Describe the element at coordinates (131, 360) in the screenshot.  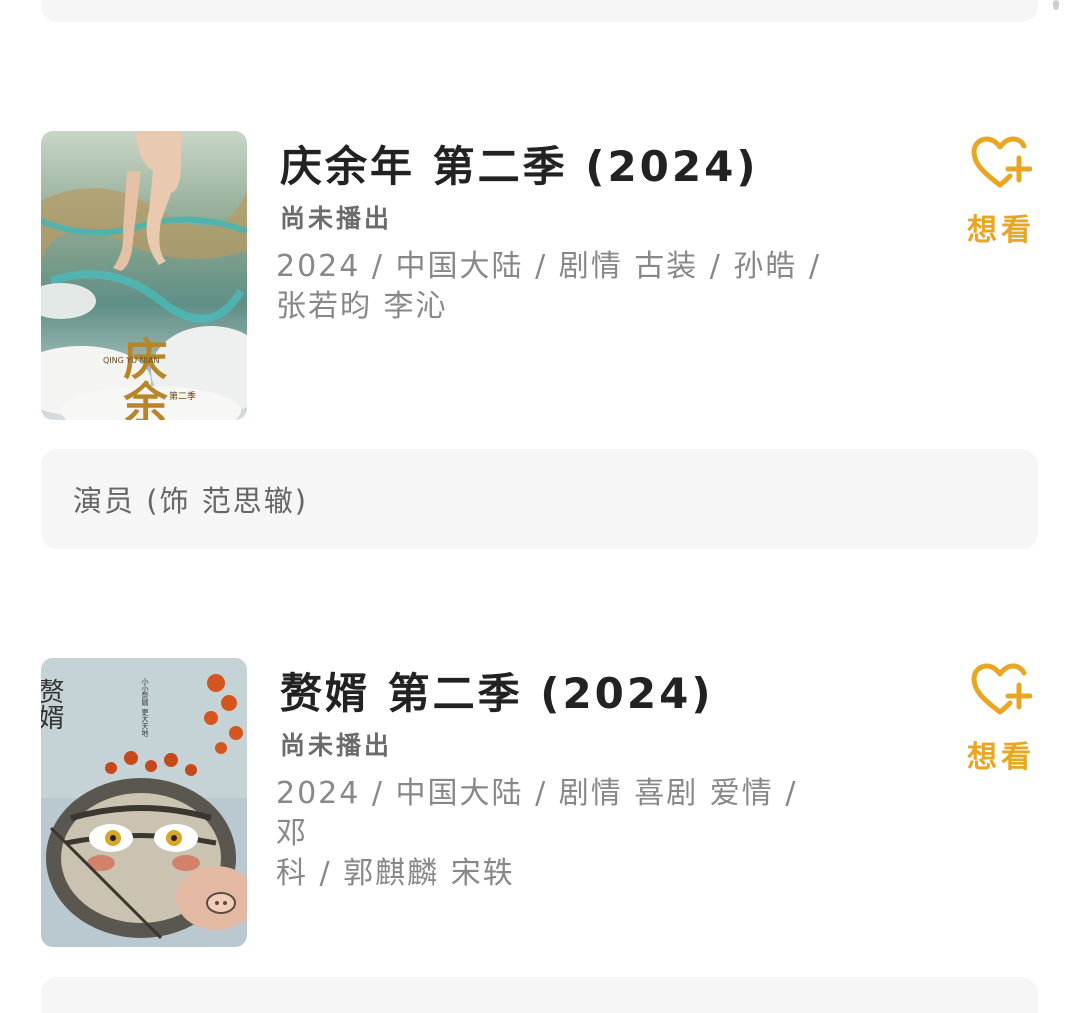
I see `poster-pinyin: QING YU NIAN` at that location.